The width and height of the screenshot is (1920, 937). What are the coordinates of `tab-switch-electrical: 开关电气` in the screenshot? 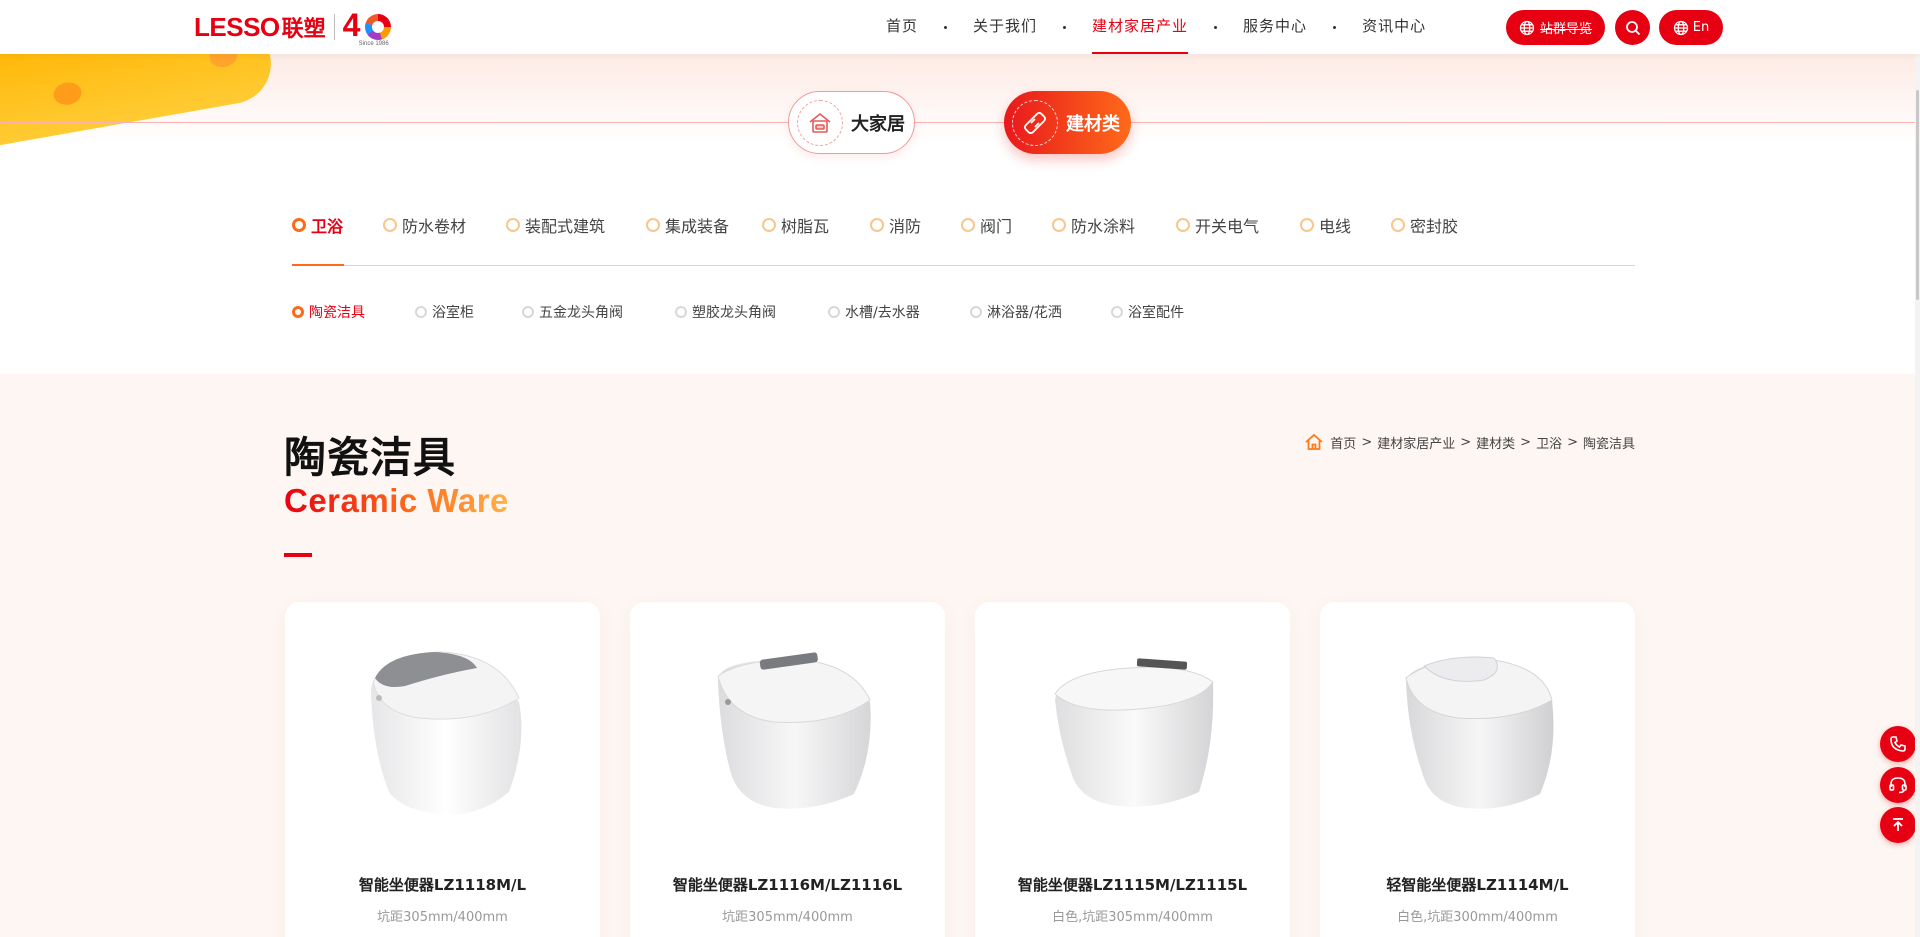 It's located at (1238, 225).